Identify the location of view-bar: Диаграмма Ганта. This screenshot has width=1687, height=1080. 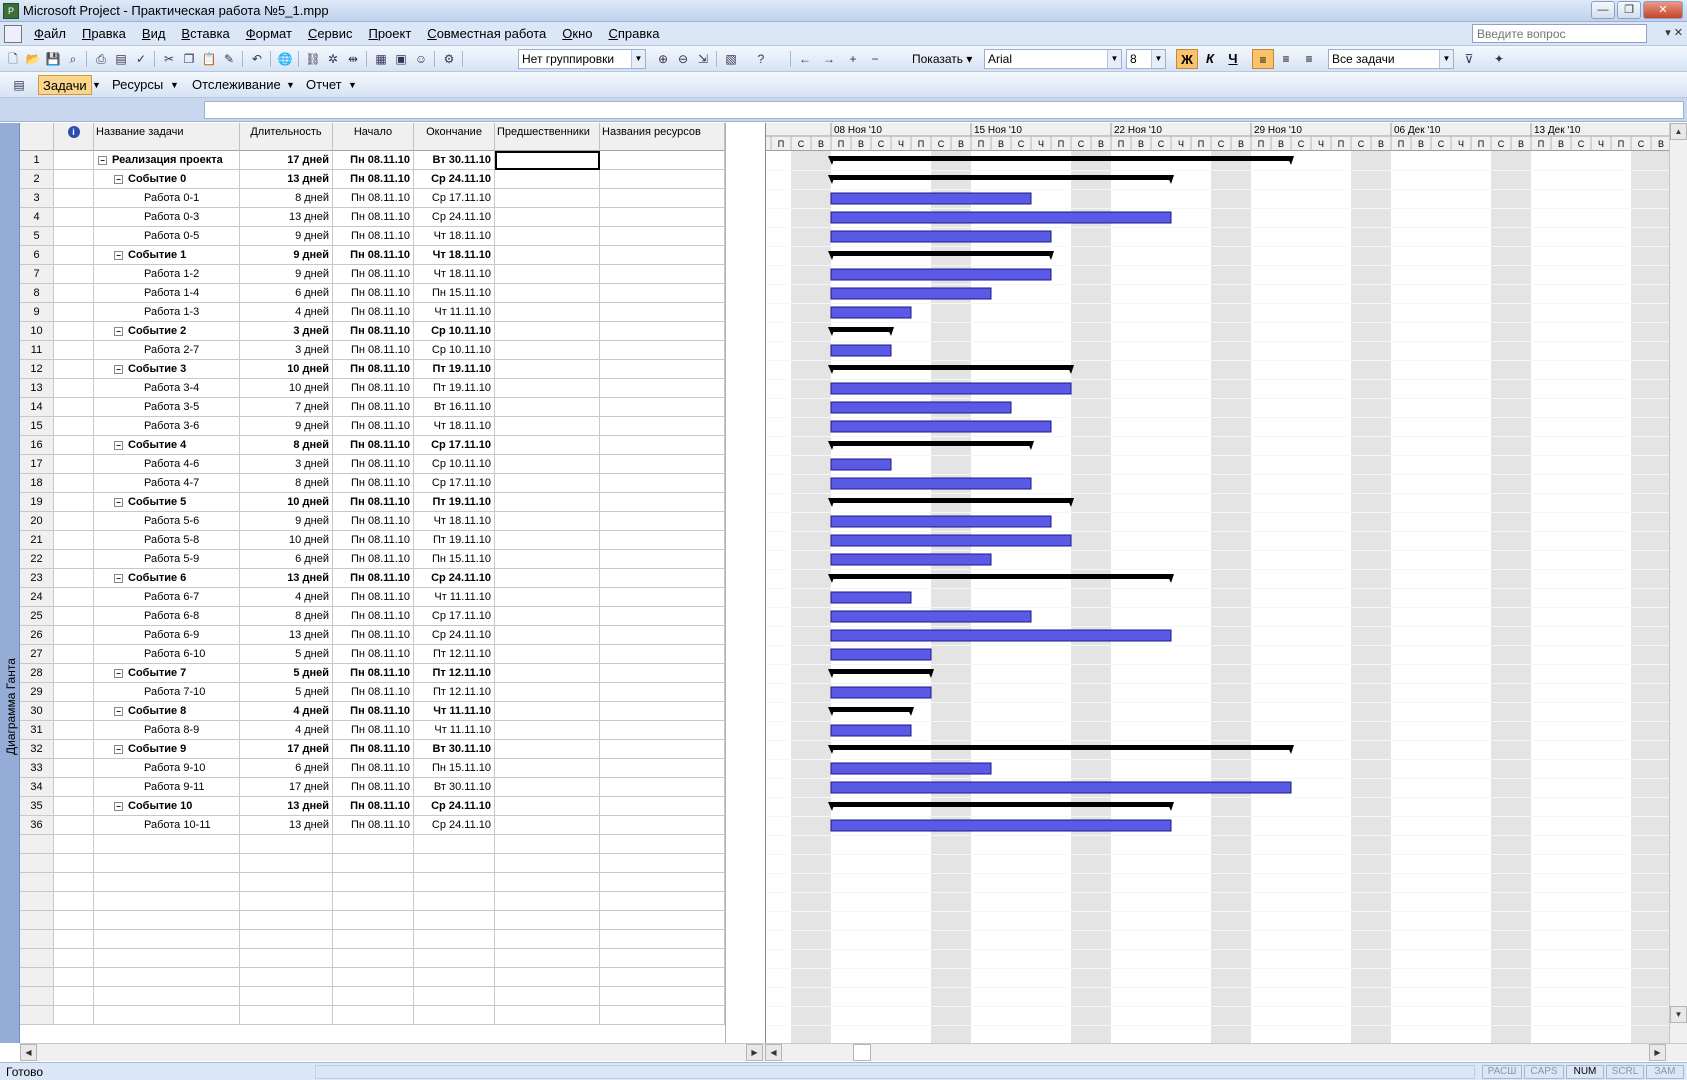
(10, 583).